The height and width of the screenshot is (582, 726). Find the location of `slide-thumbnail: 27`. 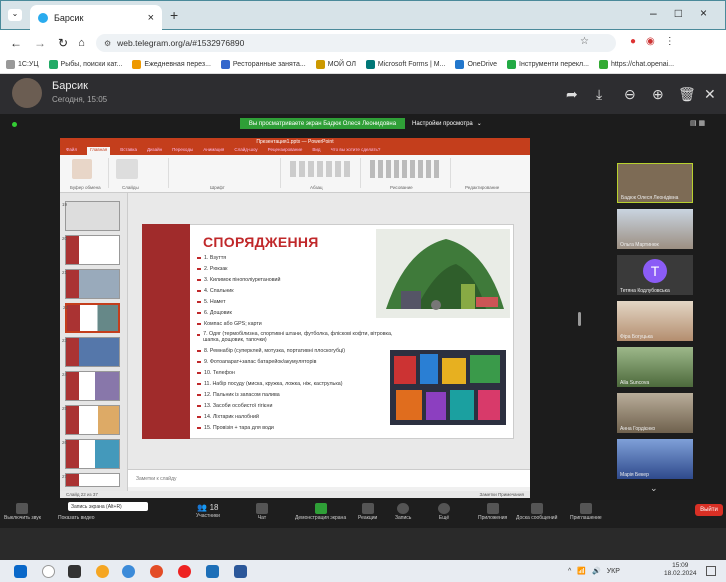

slide-thumbnail: 27 is located at coordinates (91, 480).